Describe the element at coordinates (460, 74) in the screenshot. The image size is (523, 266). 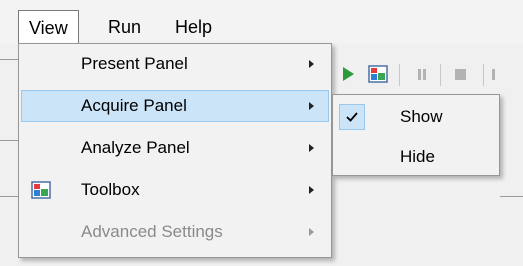
I see `stop-icon` at that location.